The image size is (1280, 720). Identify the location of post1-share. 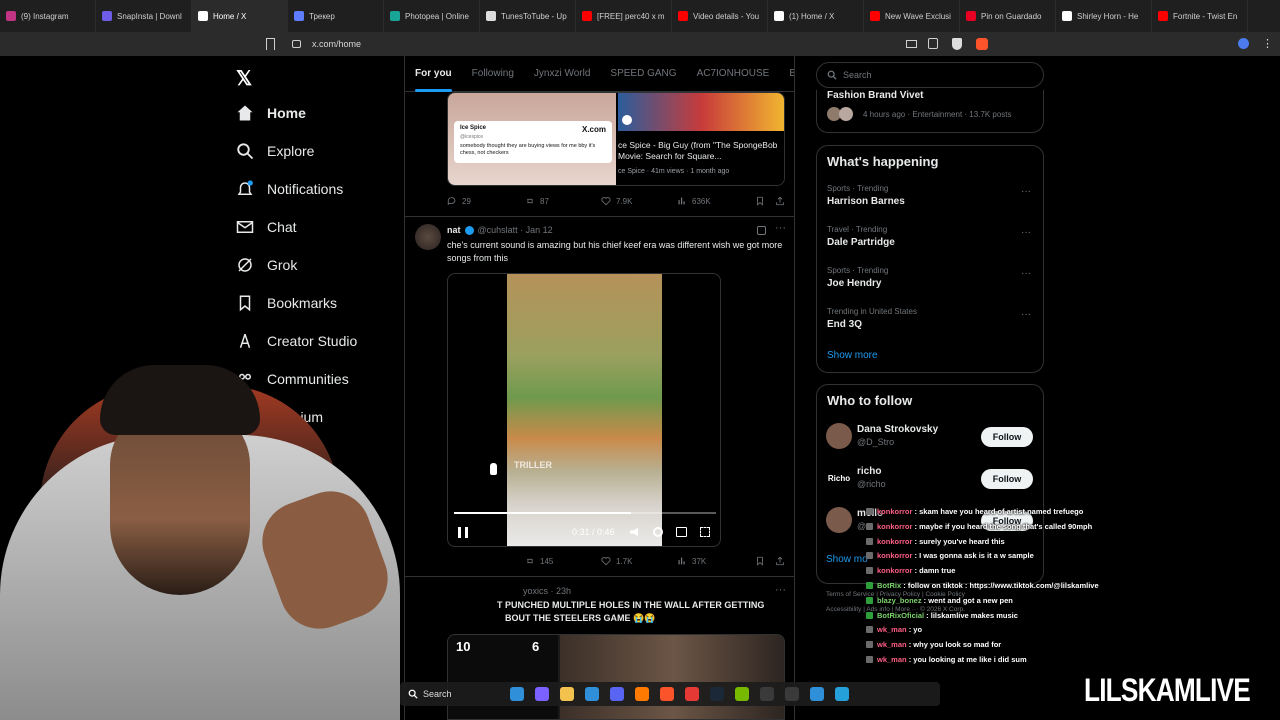
(780, 201).